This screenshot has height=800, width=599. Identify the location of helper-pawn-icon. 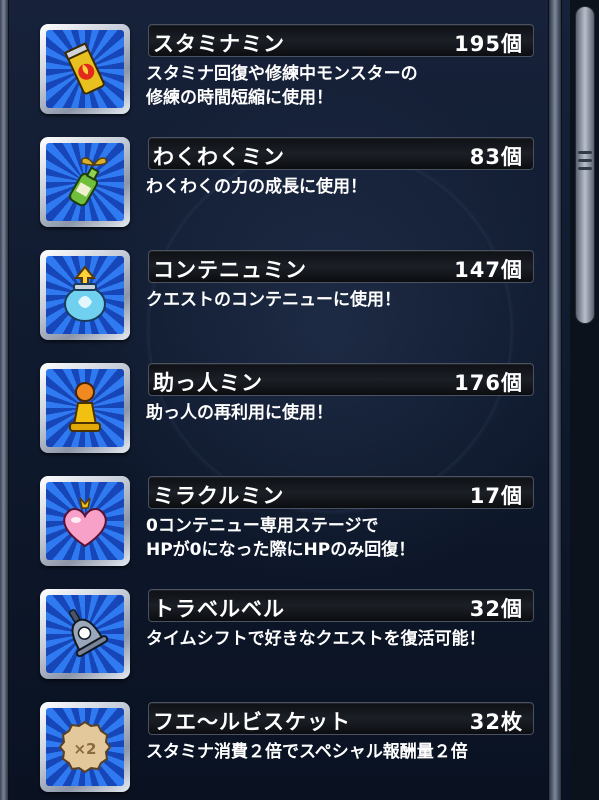
(85, 407).